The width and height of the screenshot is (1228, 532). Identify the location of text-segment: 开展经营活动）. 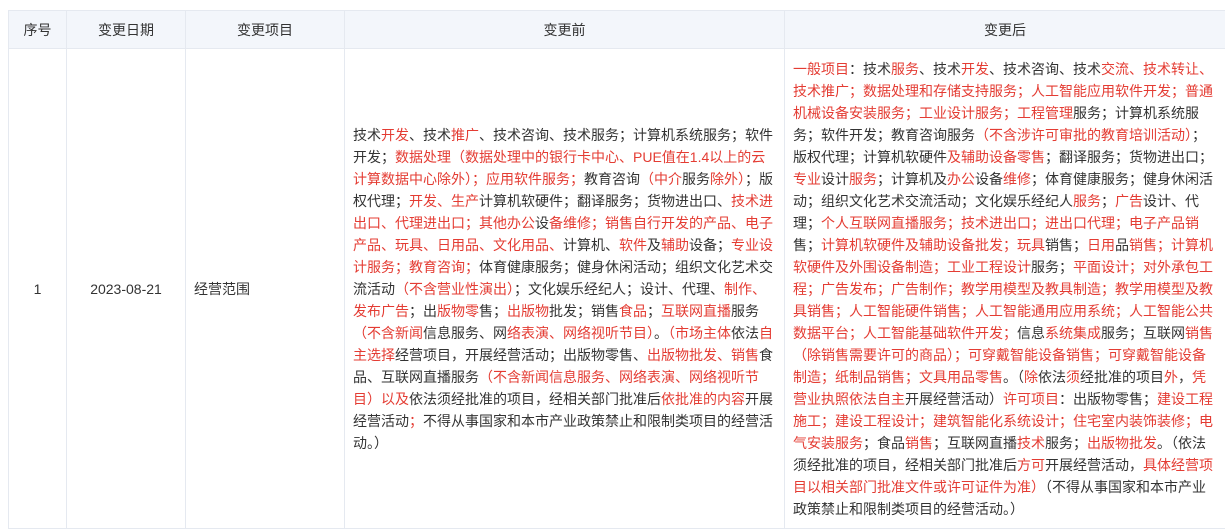
(954, 399).